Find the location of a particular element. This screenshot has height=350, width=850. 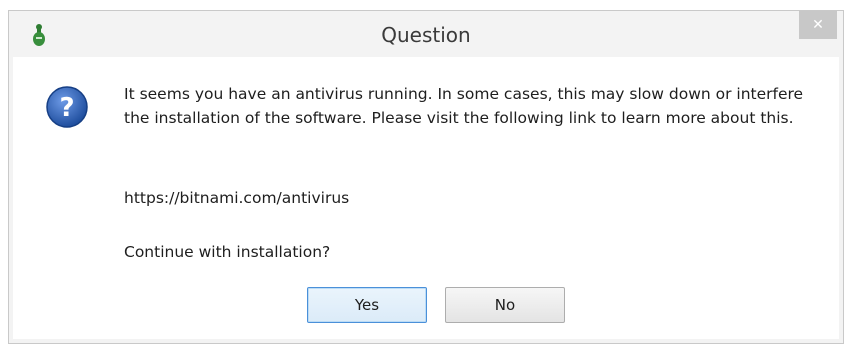

close-button: ✕ is located at coordinates (818, 25).